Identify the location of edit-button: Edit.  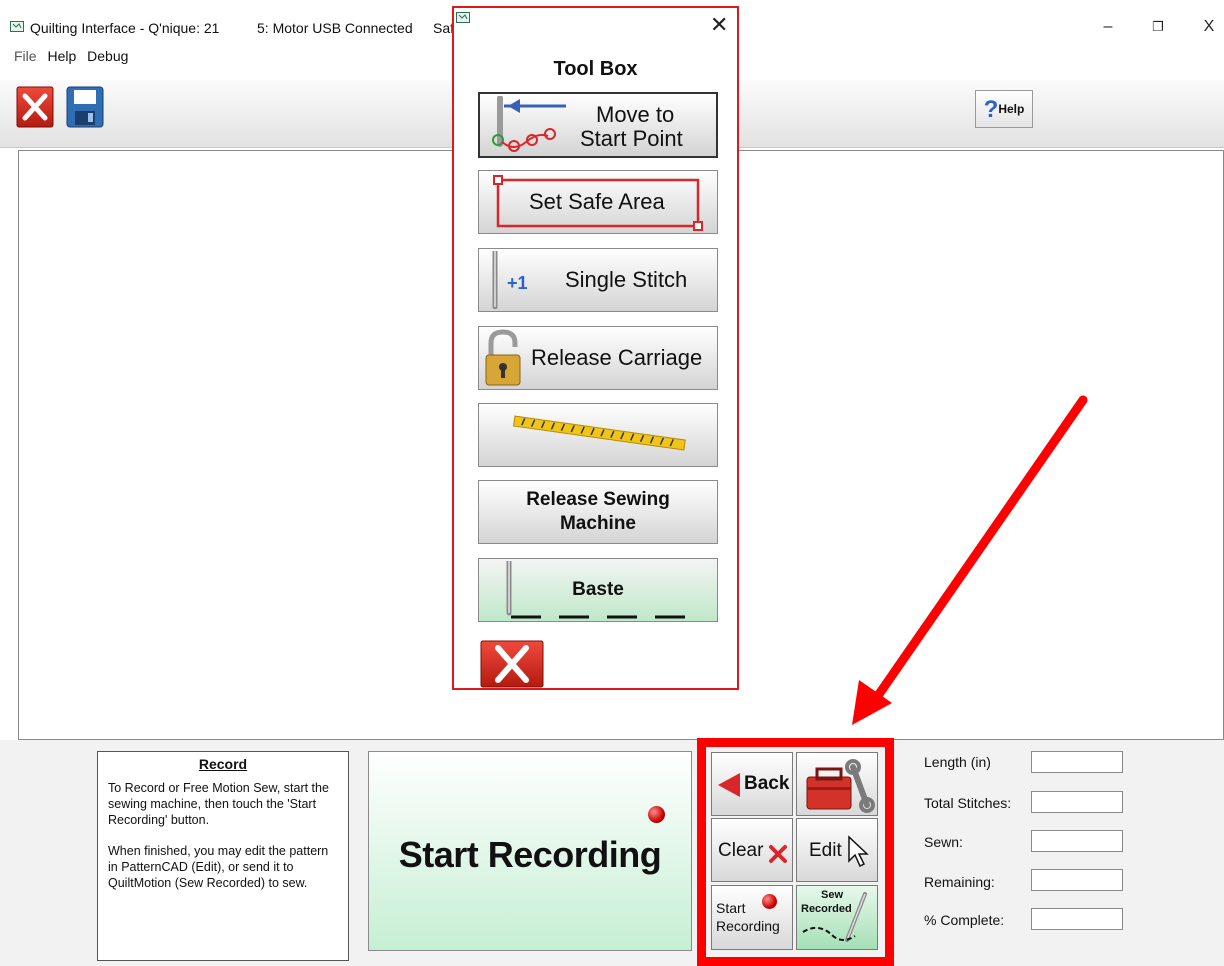
(837, 850).